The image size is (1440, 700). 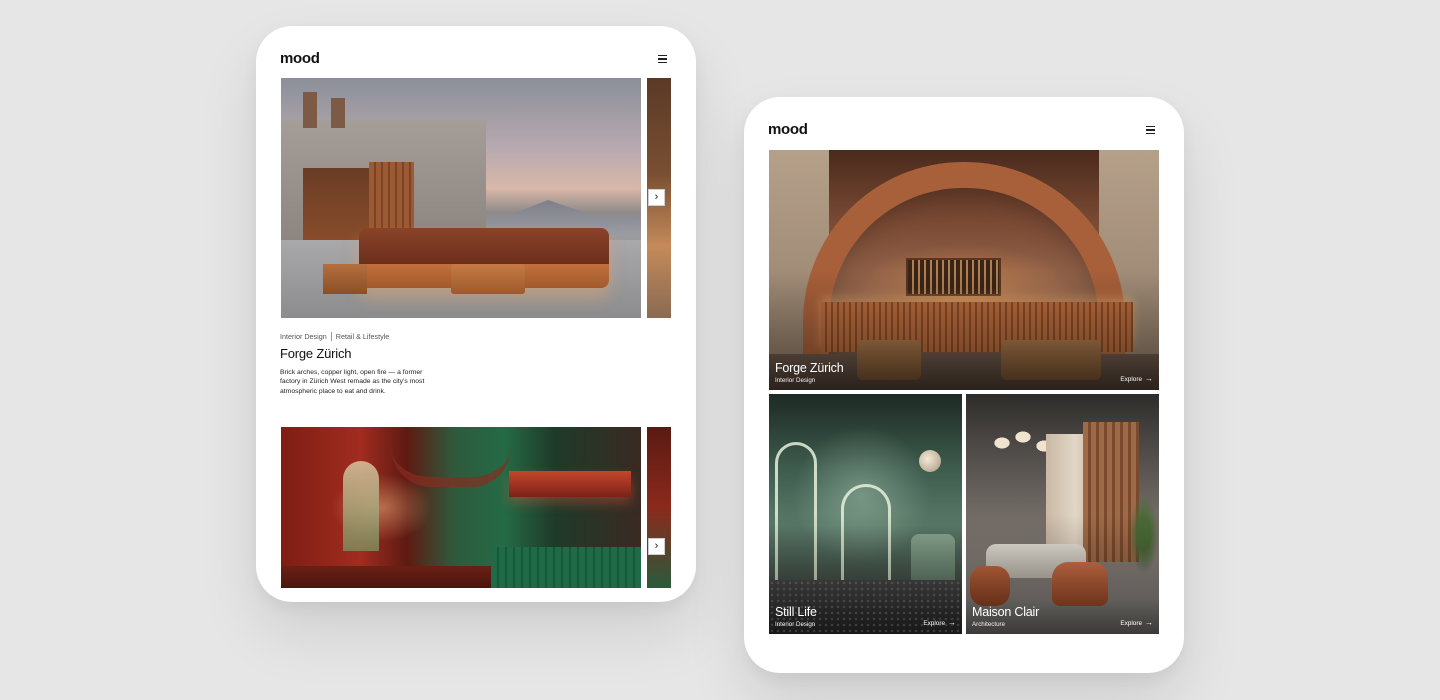 What do you see at coordinates (989, 624) in the screenshot?
I see `tile-category: Architecture` at bounding box center [989, 624].